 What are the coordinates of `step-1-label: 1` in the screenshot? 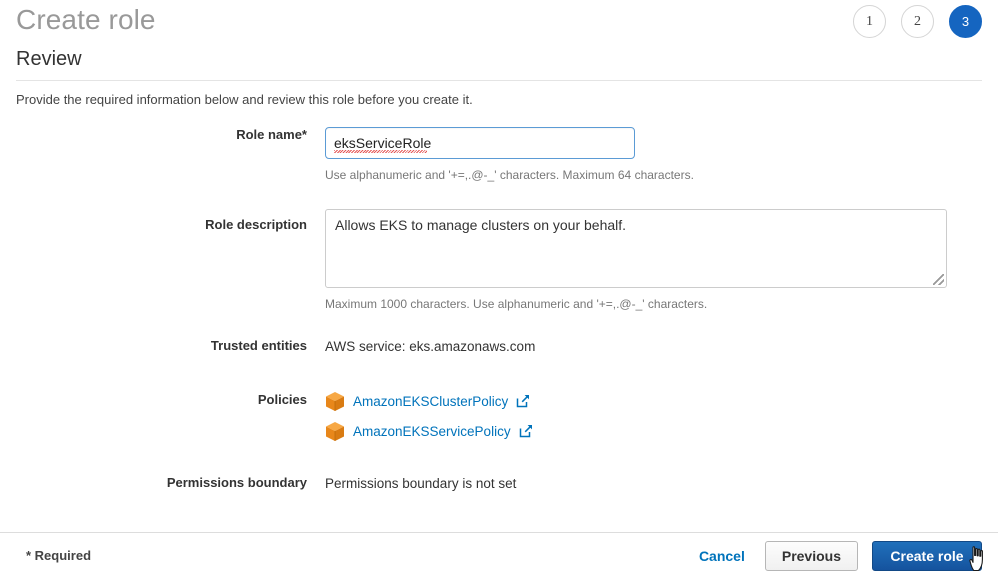 It's located at (869, 21).